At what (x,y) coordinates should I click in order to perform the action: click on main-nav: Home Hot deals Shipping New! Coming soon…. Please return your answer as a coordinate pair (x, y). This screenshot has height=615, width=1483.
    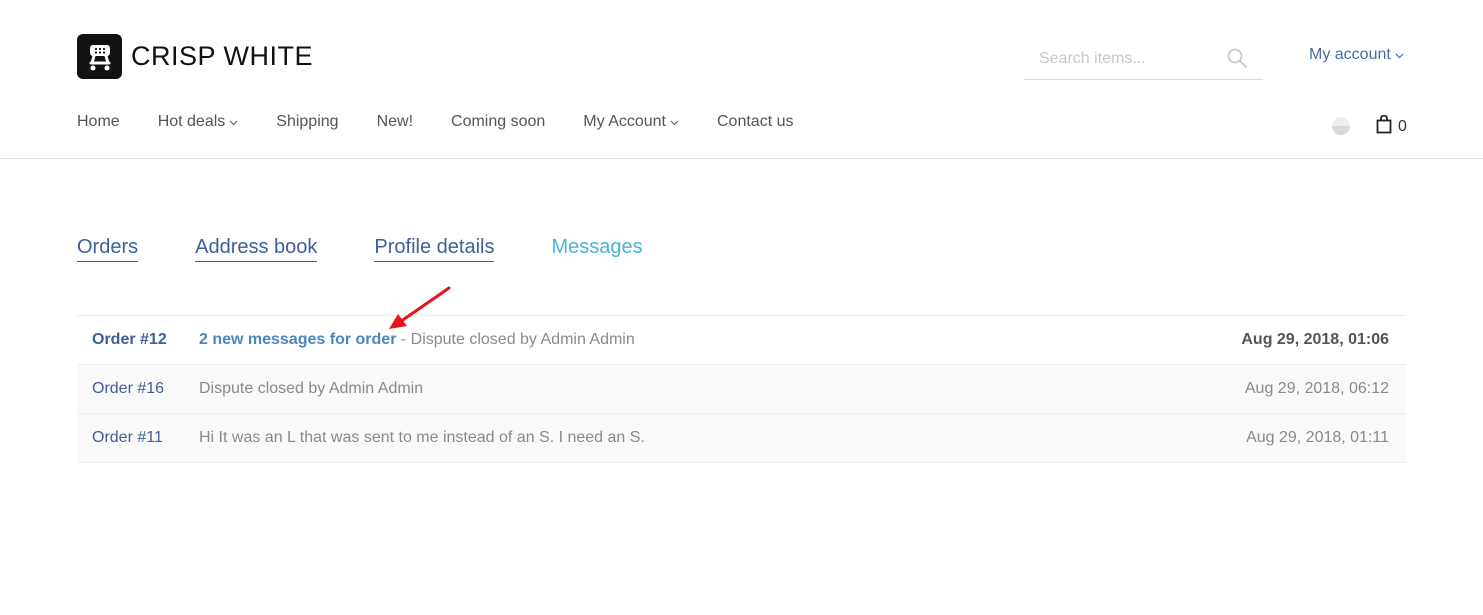
    Looking at the image, I should click on (454, 122).